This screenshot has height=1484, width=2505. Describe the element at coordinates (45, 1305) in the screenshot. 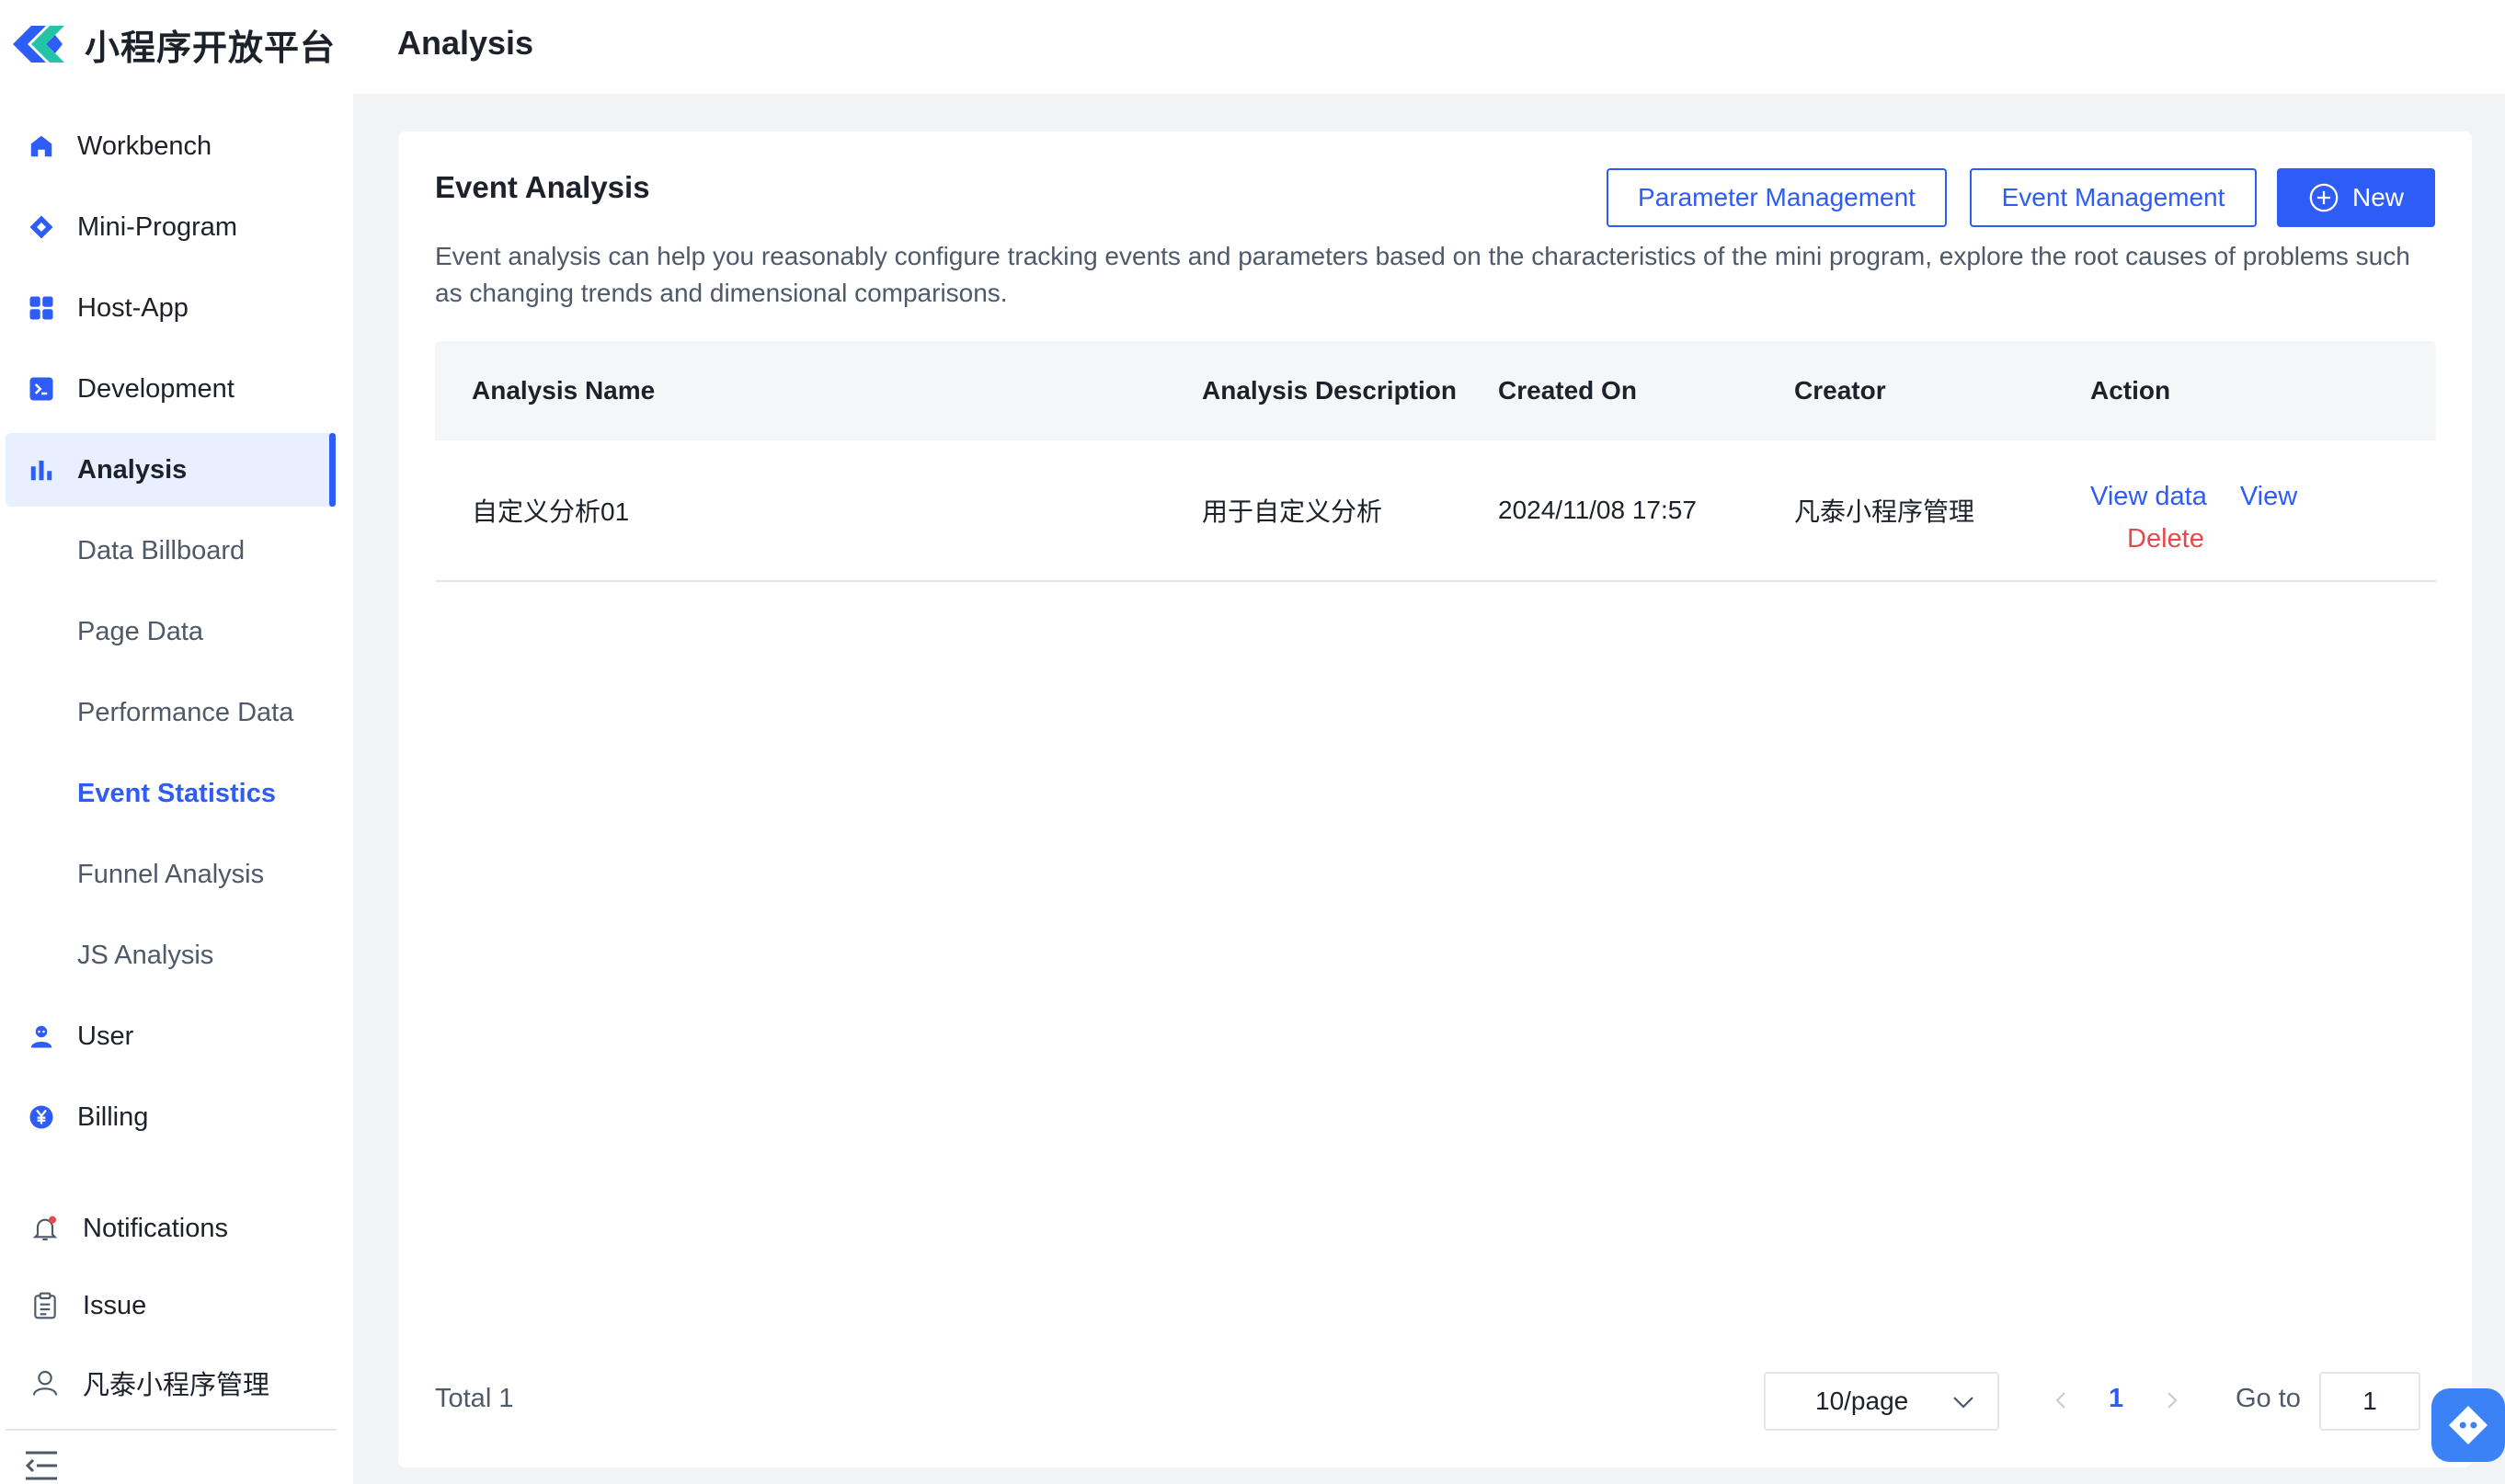

I see `clipboard-icon` at that location.